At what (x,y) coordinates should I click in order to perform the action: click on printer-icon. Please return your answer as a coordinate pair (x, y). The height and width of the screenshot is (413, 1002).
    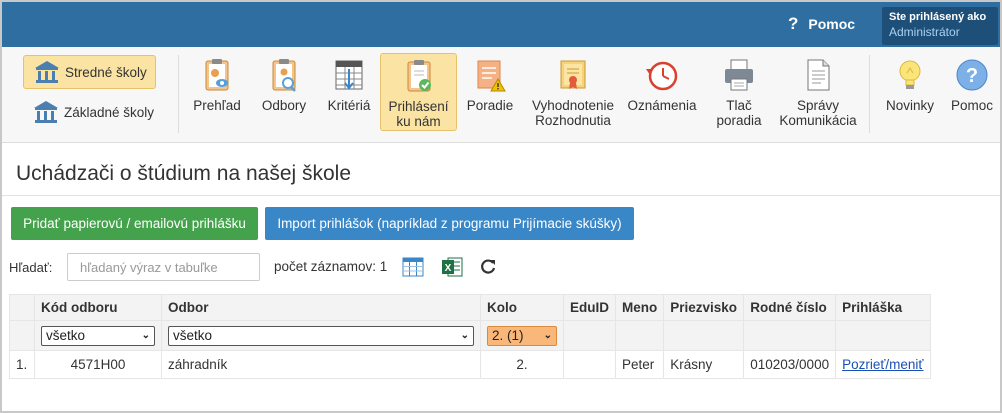
    Looking at the image, I should click on (739, 75).